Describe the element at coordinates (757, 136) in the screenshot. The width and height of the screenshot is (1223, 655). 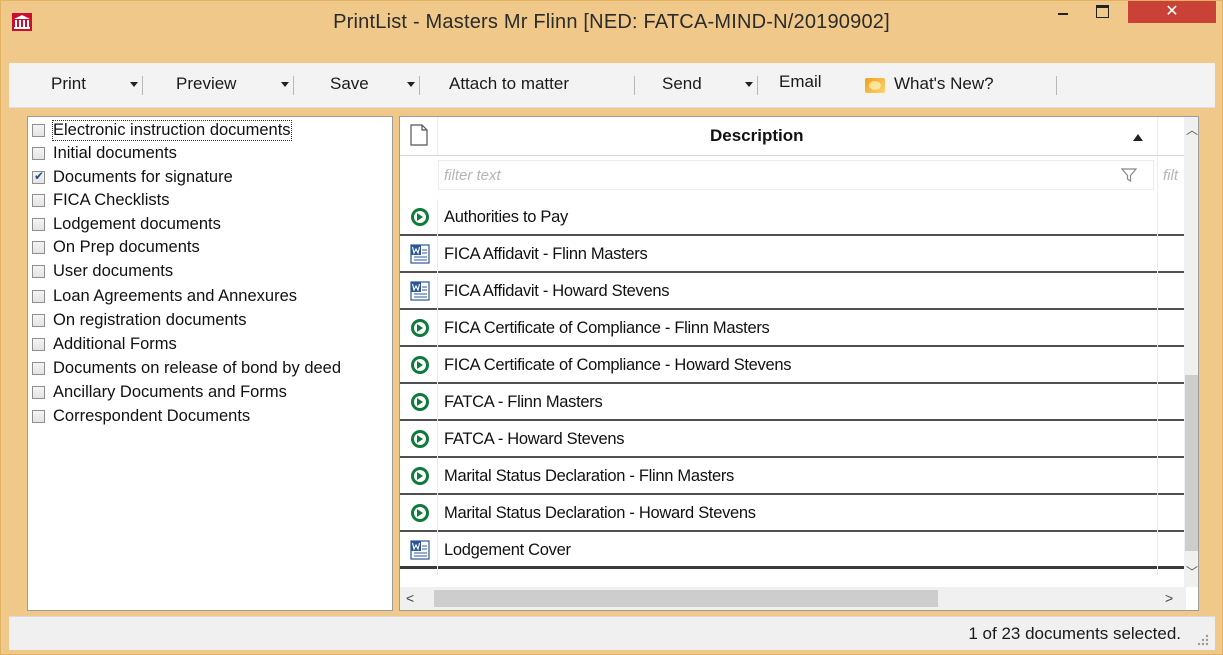
I see `description-column-header: Description` at that location.